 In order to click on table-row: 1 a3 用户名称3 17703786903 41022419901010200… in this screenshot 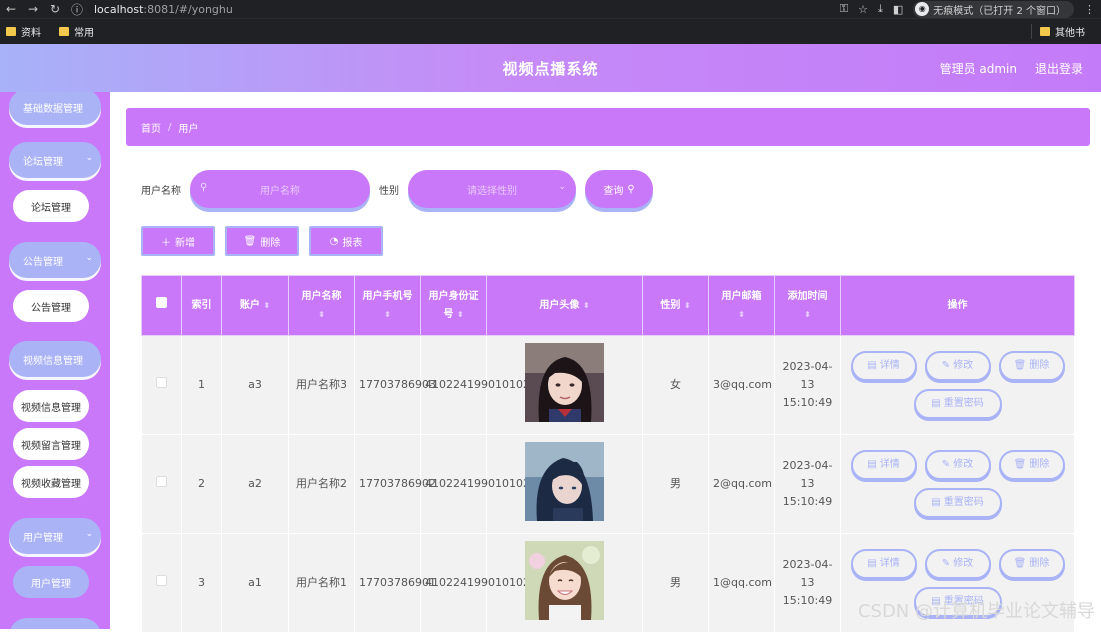, I will do `click(608, 385)`.